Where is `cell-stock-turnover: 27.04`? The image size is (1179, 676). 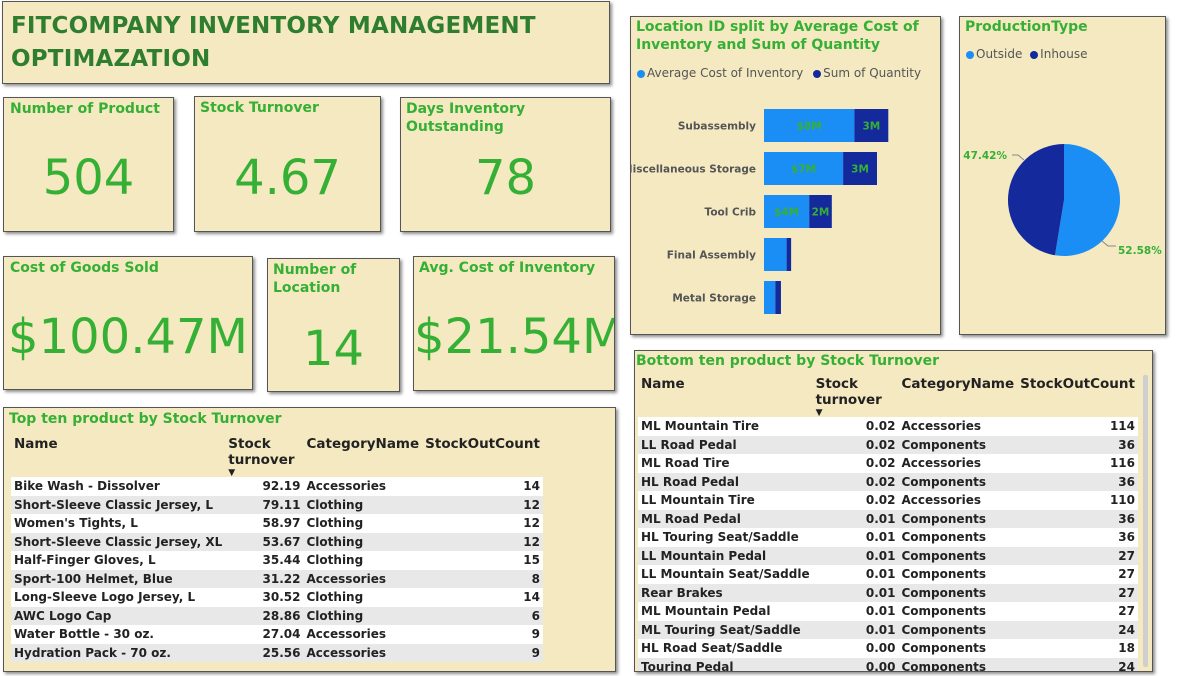 cell-stock-turnover: 27.04 is located at coordinates (264, 634).